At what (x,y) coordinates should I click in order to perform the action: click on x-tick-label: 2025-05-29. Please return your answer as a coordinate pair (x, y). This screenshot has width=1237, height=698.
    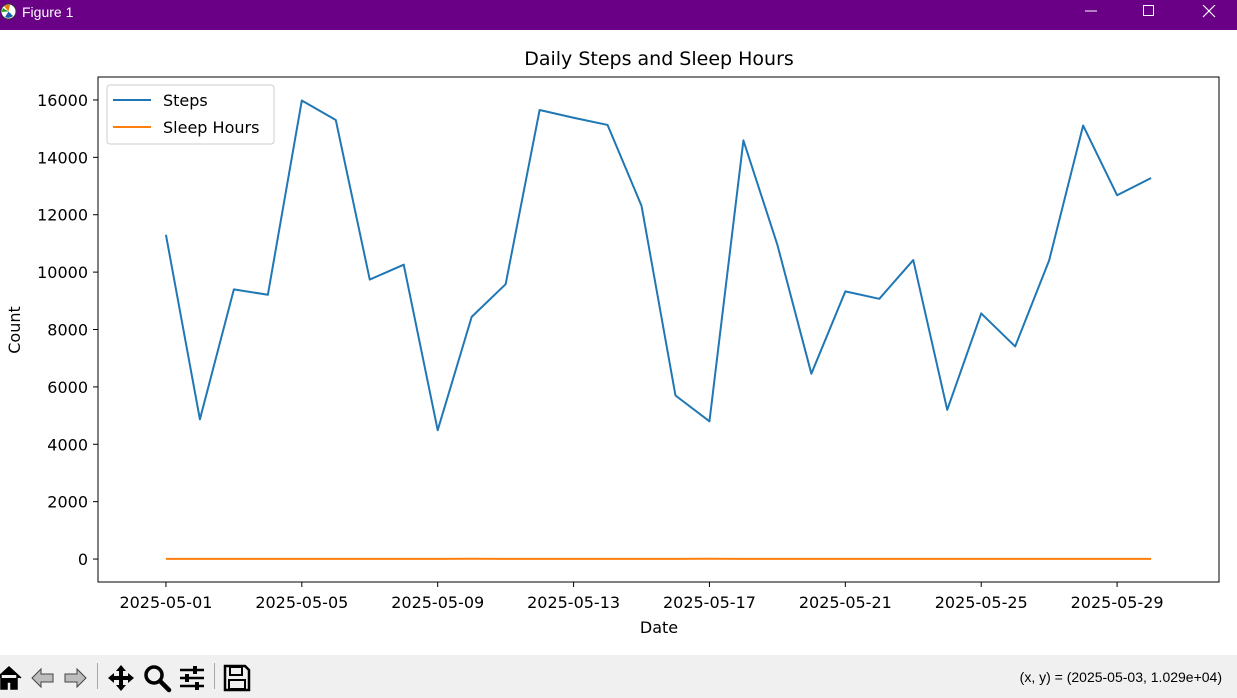
    Looking at the image, I should click on (1117, 602).